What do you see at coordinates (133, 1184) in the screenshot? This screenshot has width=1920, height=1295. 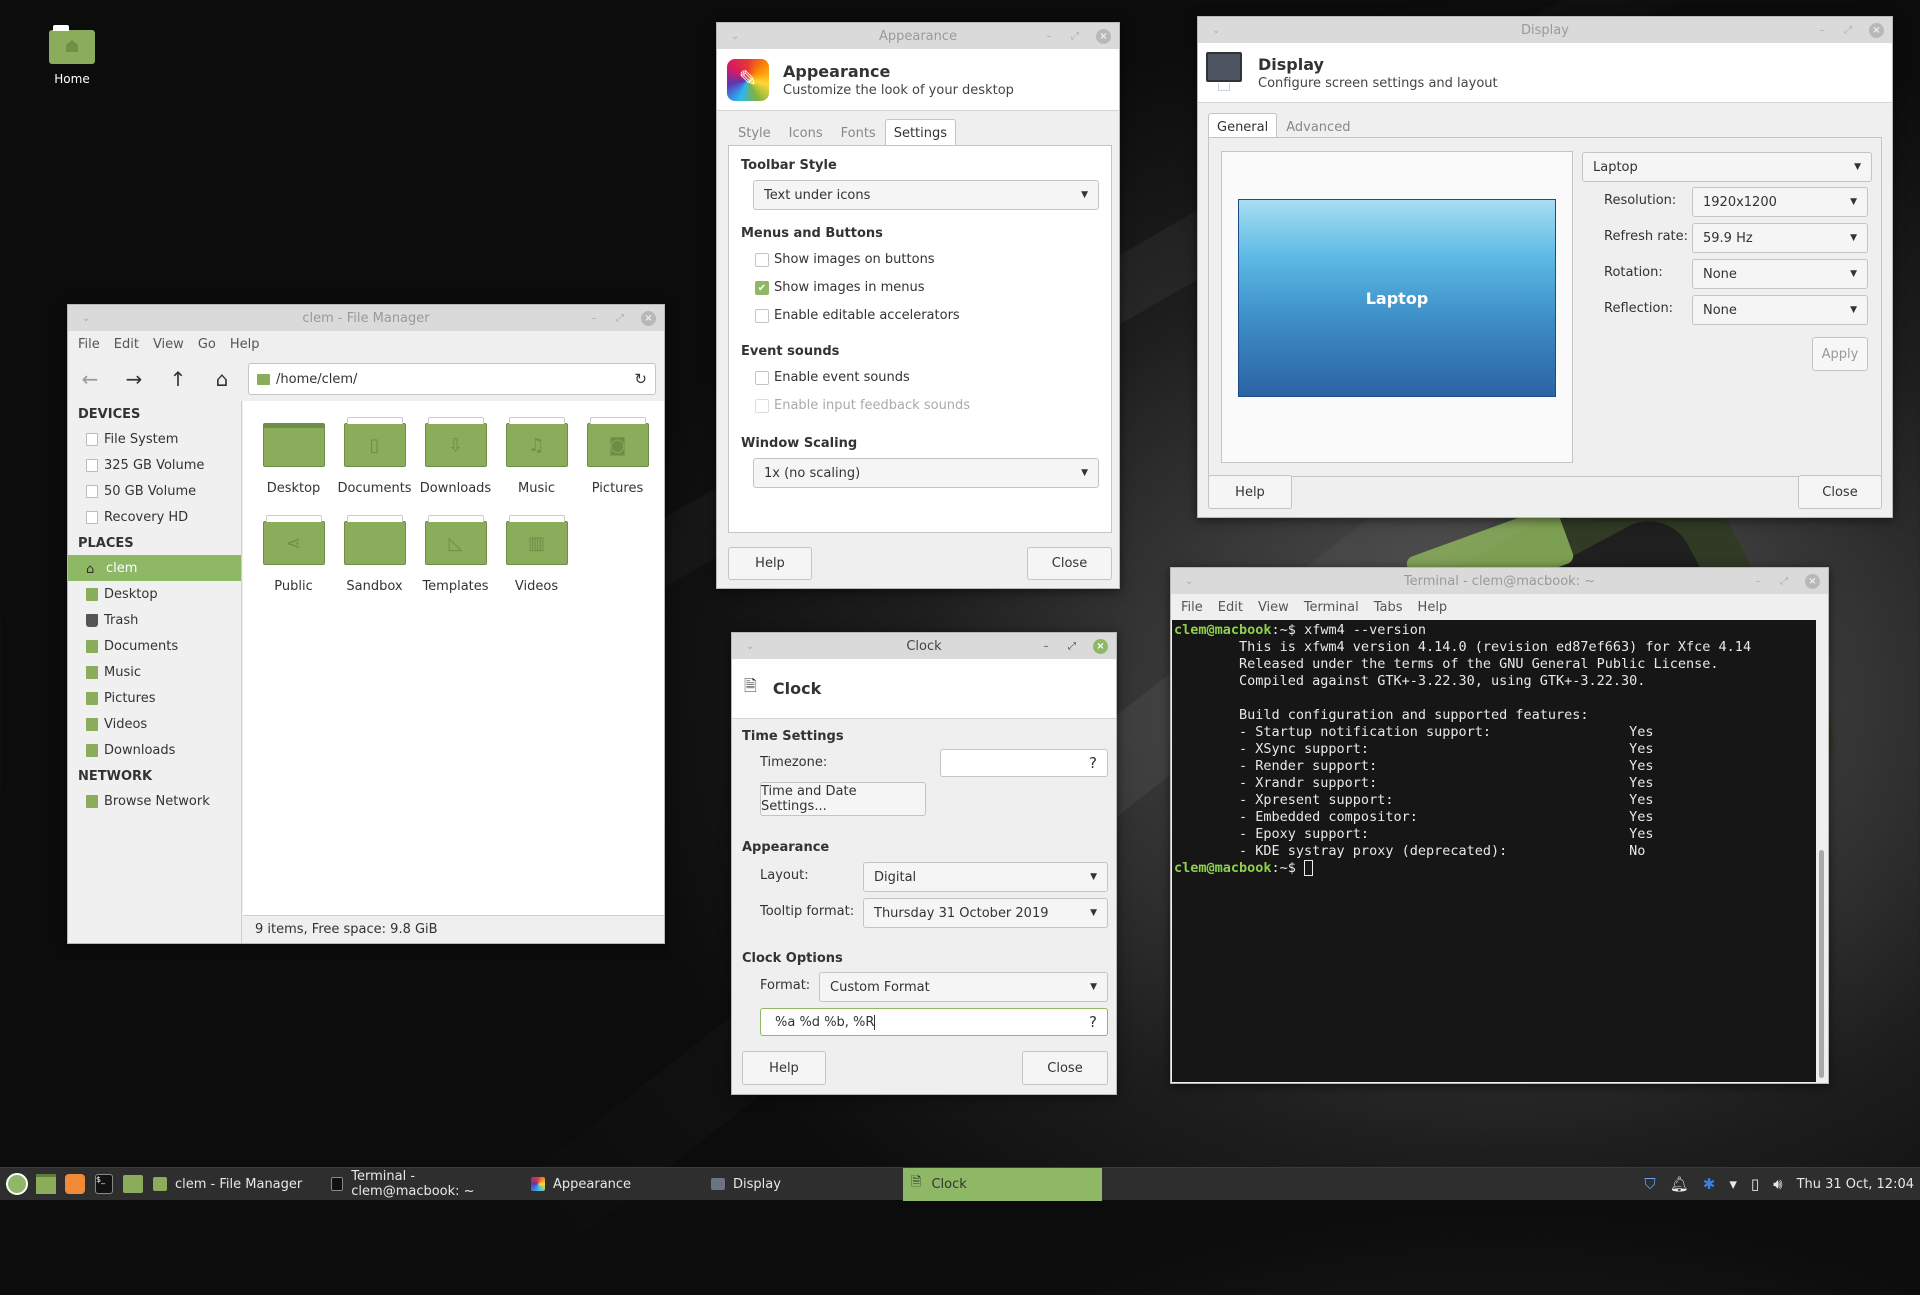 I see `files-icon` at bounding box center [133, 1184].